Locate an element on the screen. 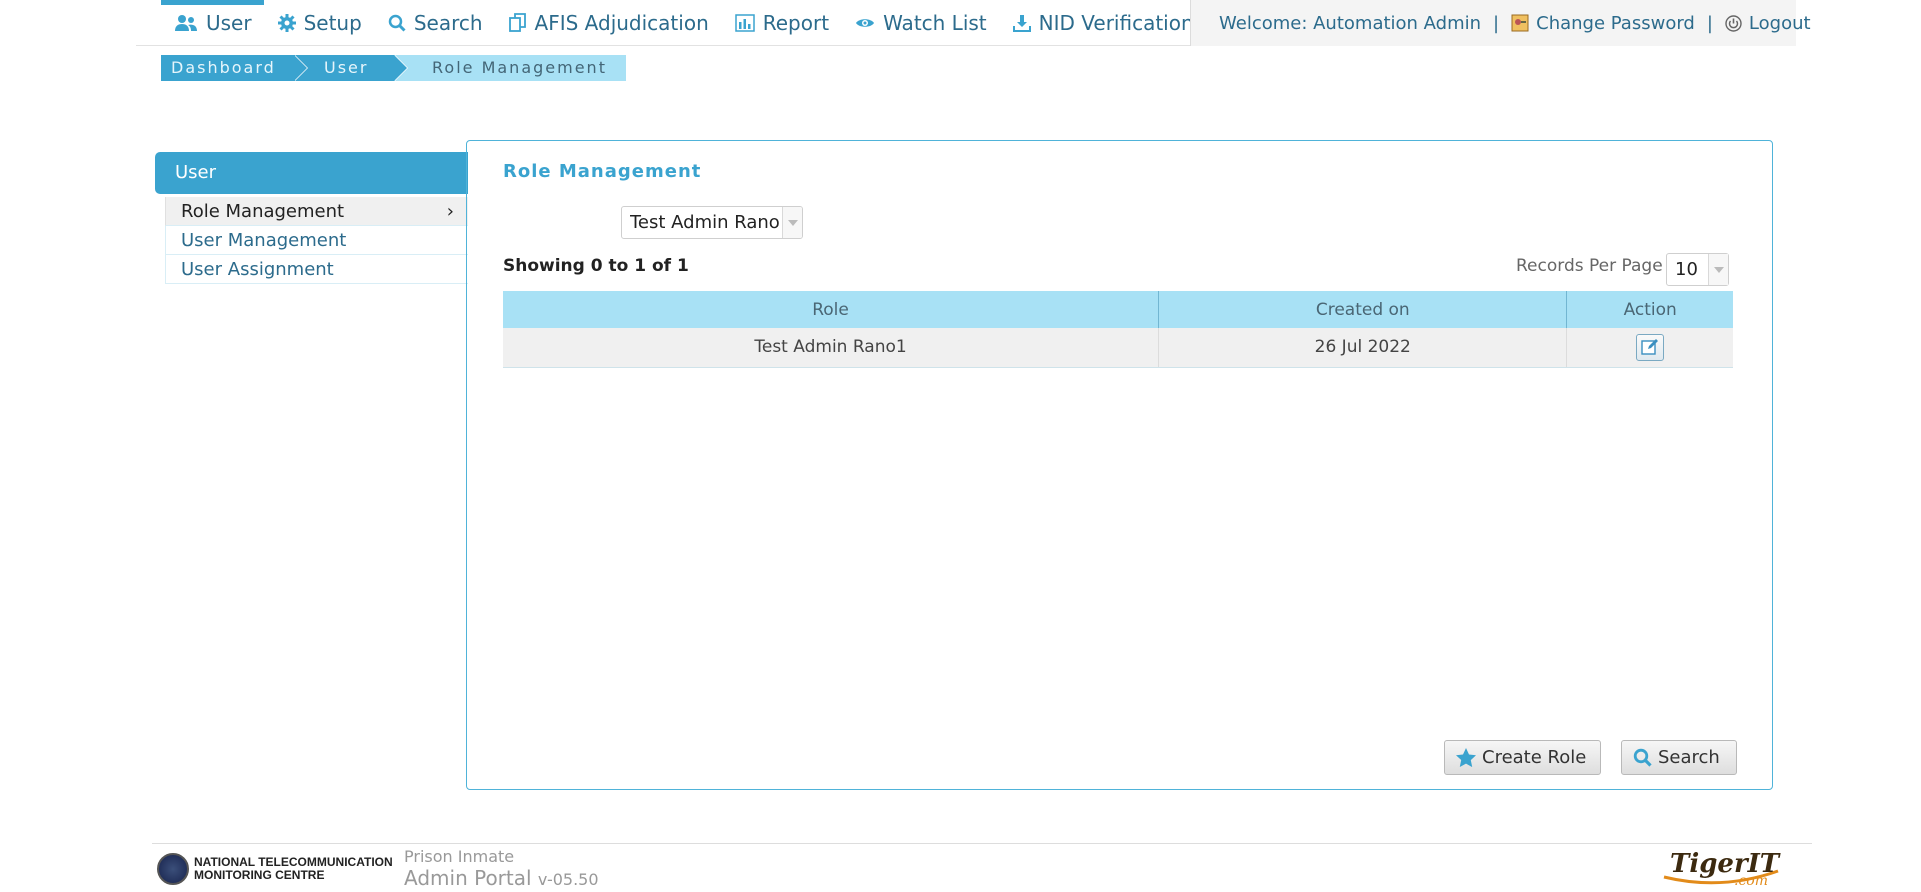 Image resolution: width=1921 pixels, height=892 pixels. nav-search-label: Search is located at coordinates (448, 23).